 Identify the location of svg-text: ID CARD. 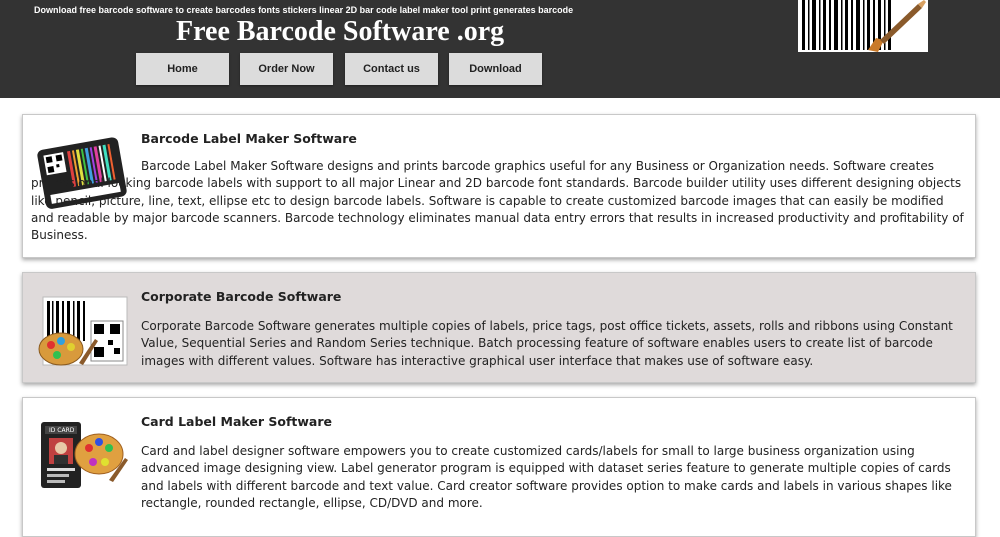
(62, 430).